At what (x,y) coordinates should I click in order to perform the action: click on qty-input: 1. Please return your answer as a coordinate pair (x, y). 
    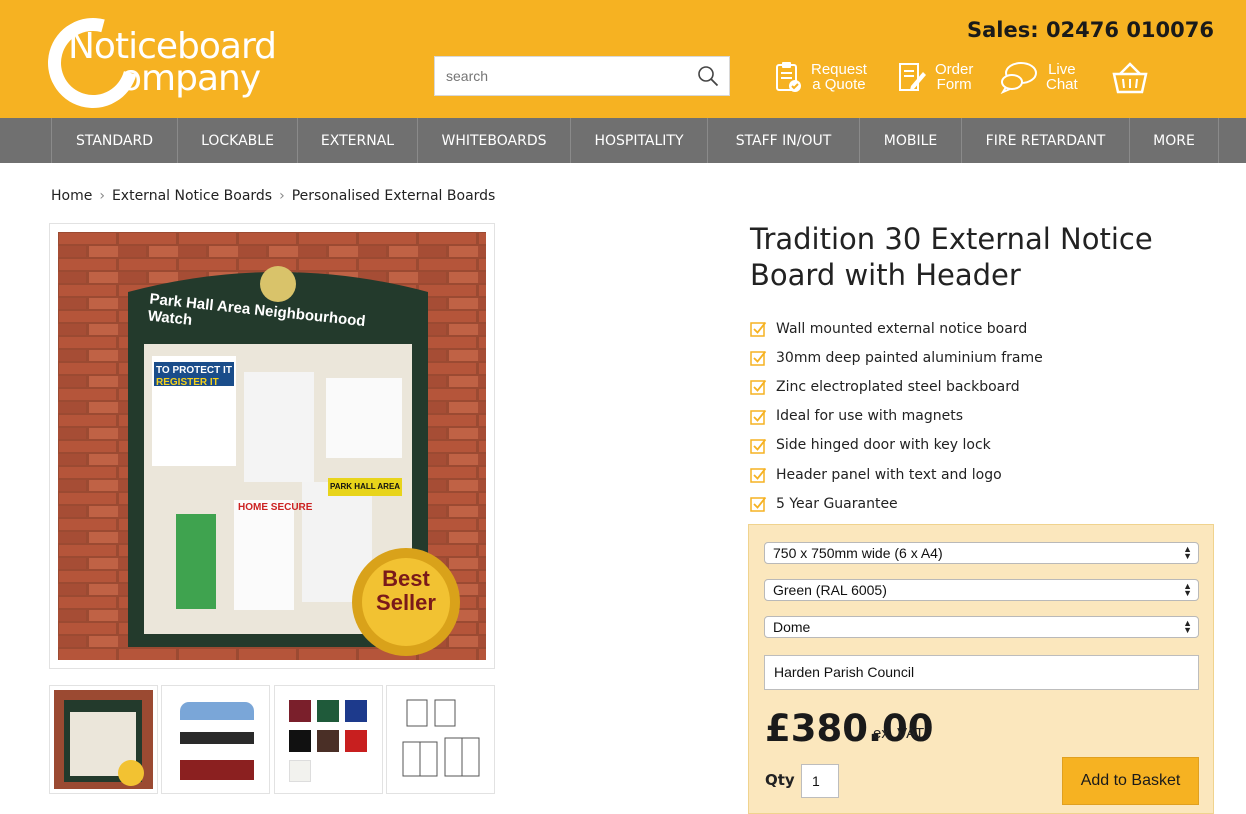
    Looking at the image, I should click on (820, 781).